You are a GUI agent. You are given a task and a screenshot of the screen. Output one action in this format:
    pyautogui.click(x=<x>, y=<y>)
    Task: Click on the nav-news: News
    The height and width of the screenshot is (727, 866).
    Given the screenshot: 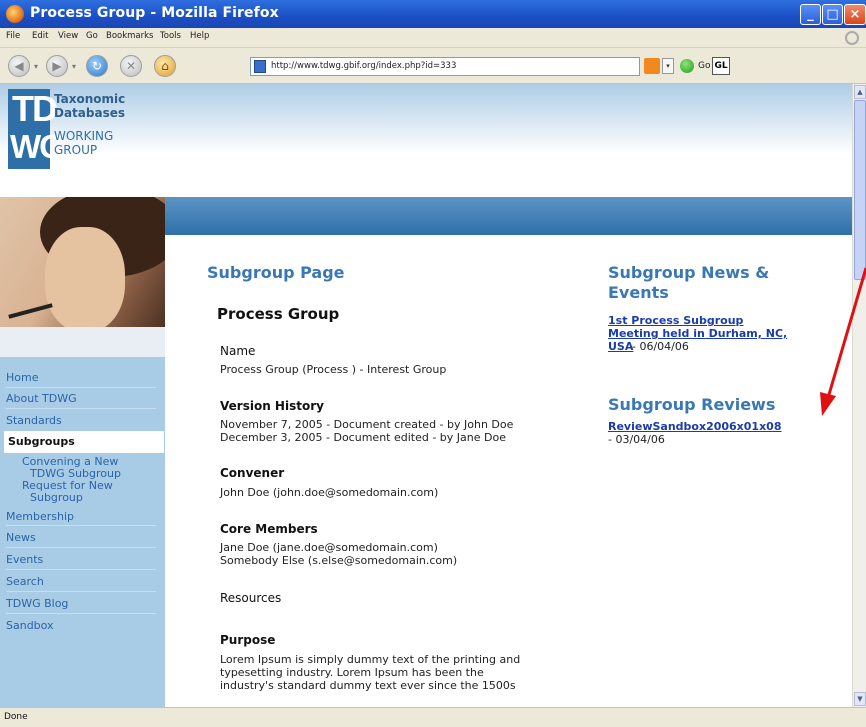 What is the action you would take?
    pyautogui.click(x=21, y=537)
    